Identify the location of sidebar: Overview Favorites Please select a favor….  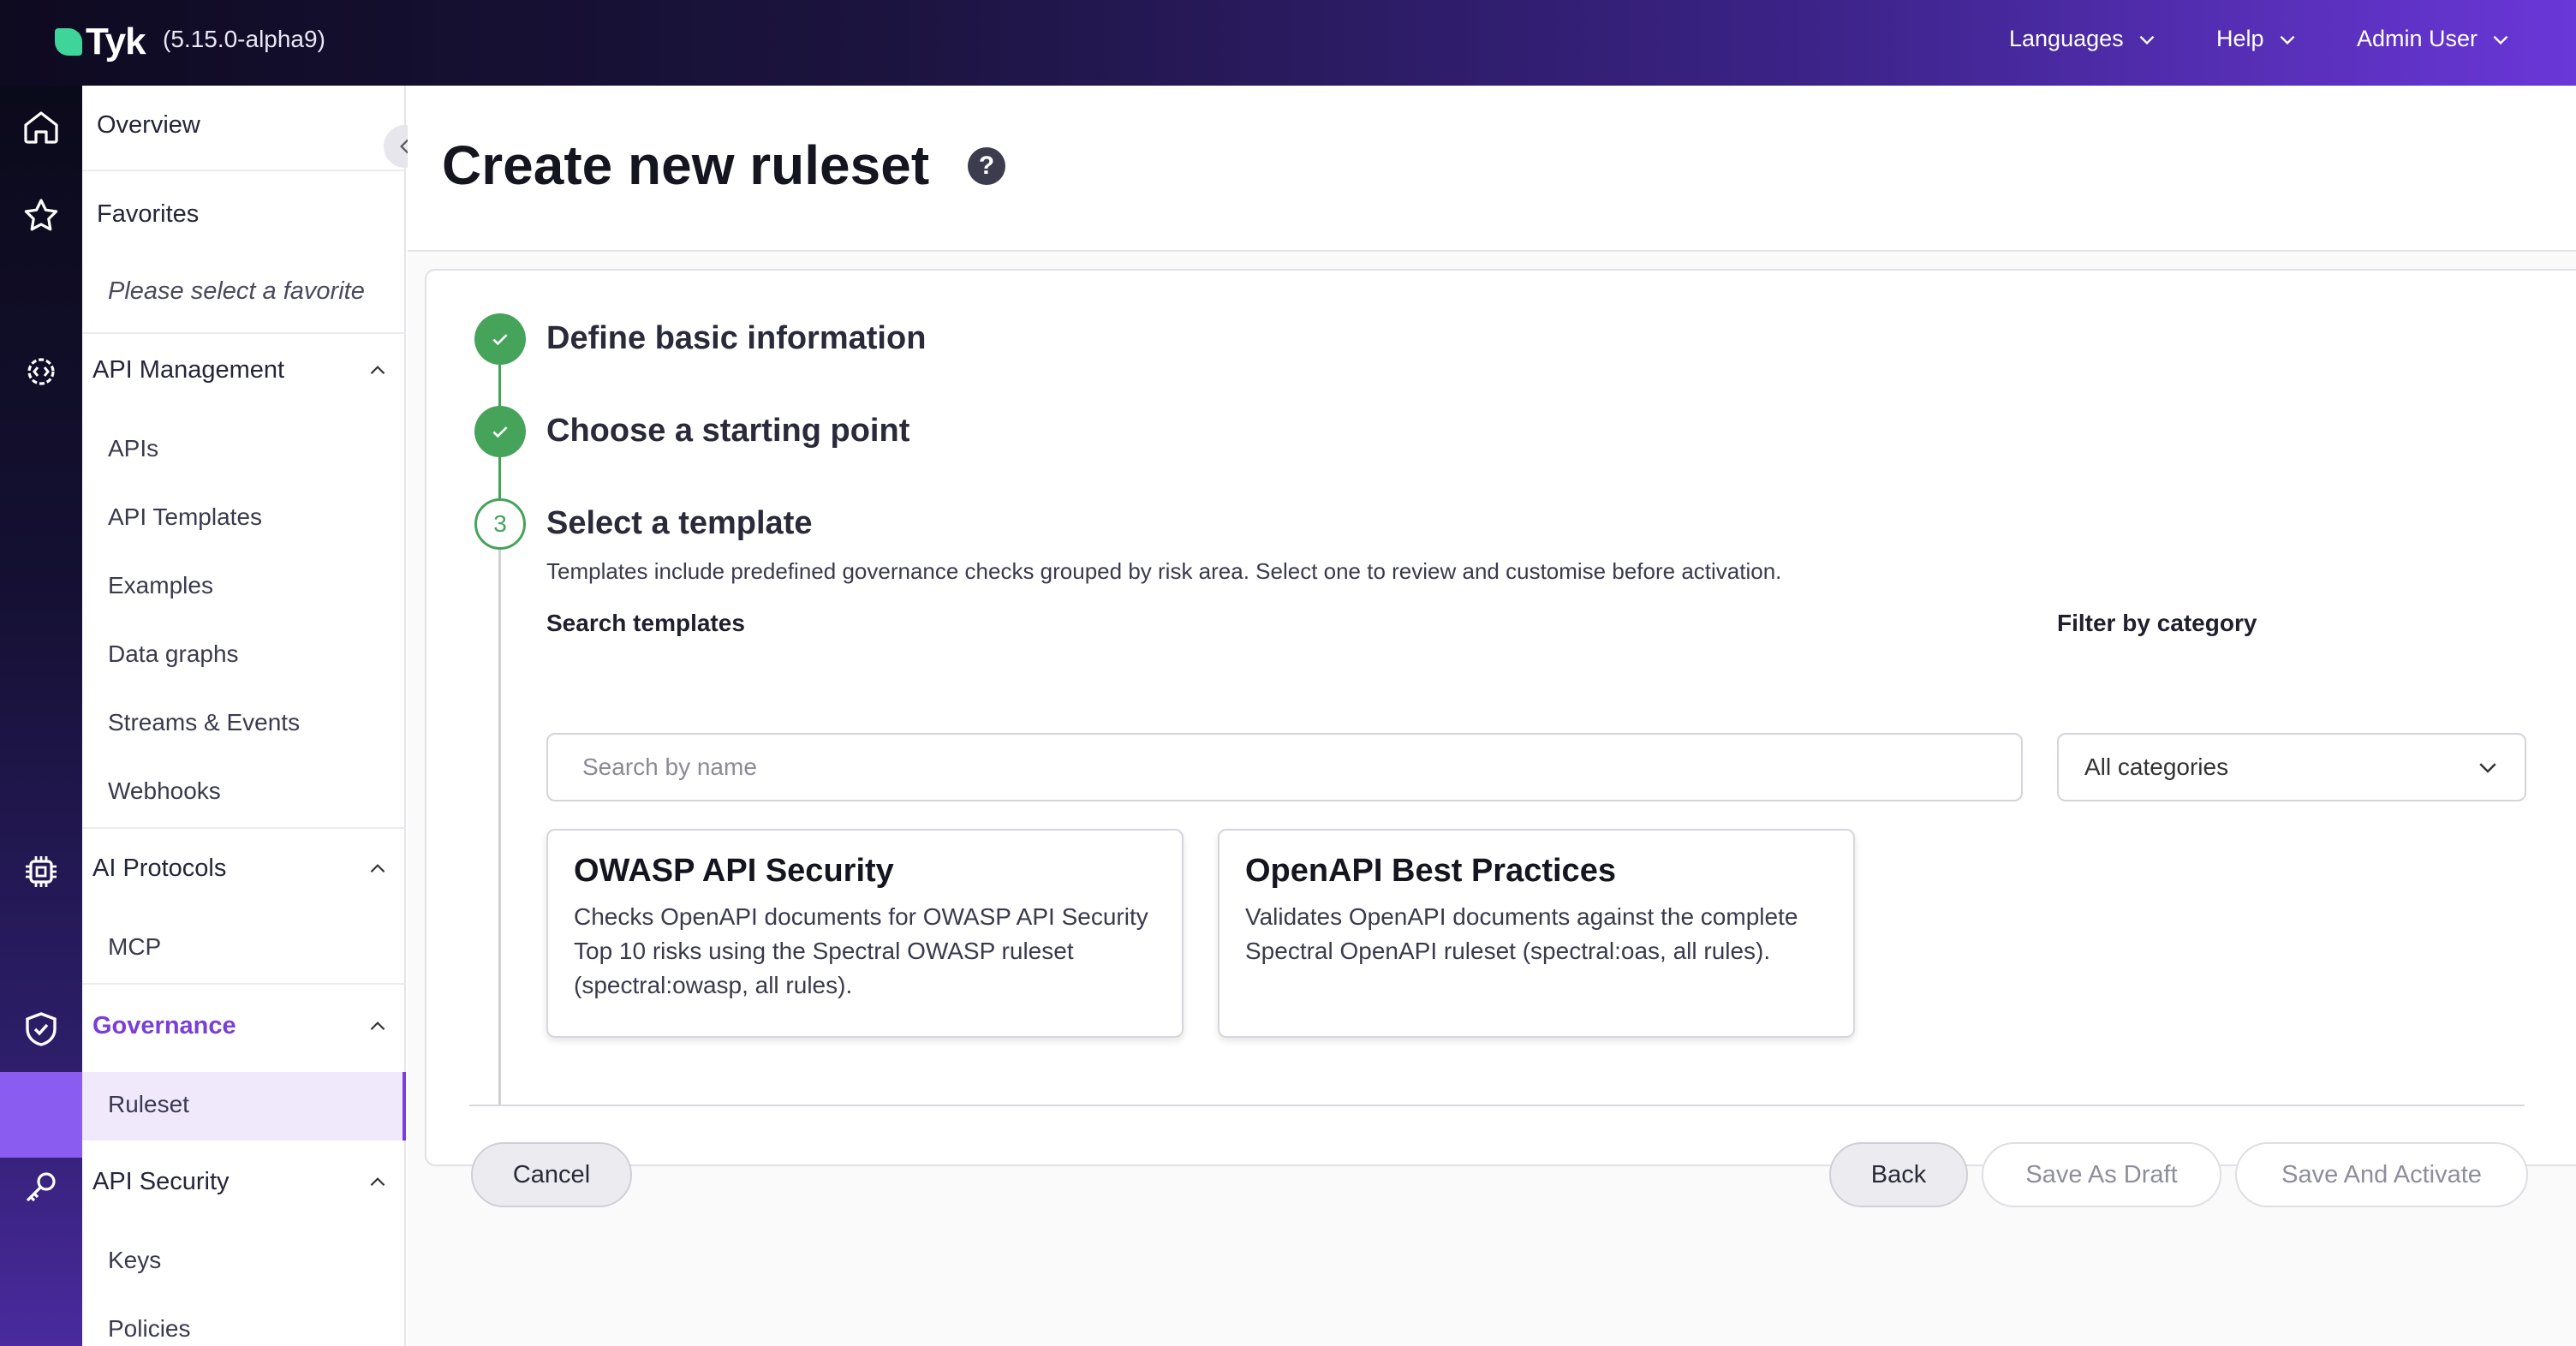
(244, 716).